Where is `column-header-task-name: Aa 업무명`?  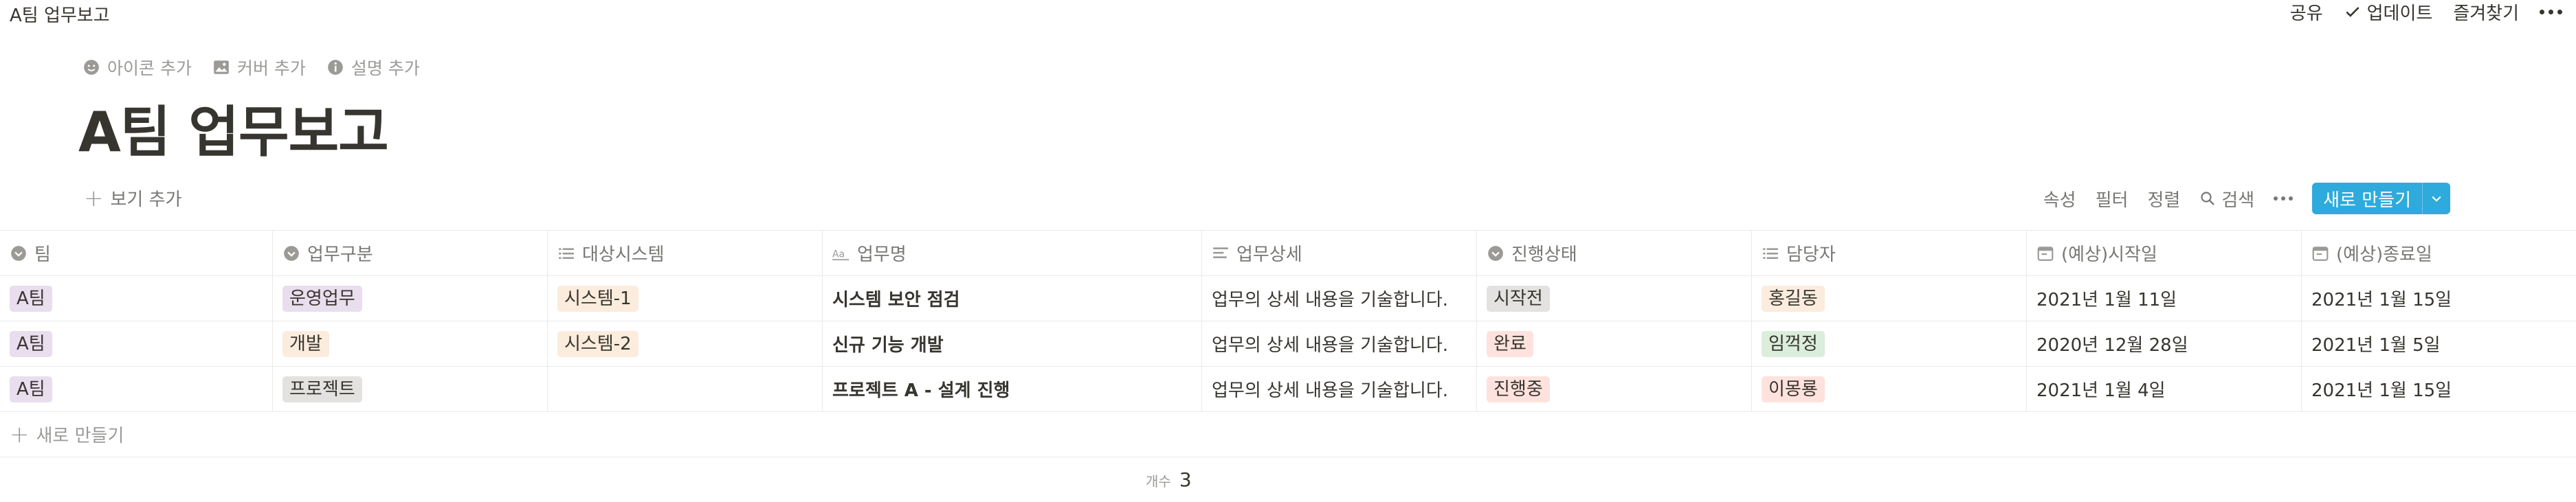 column-header-task-name: Aa 업무명 is located at coordinates (1012, 253).